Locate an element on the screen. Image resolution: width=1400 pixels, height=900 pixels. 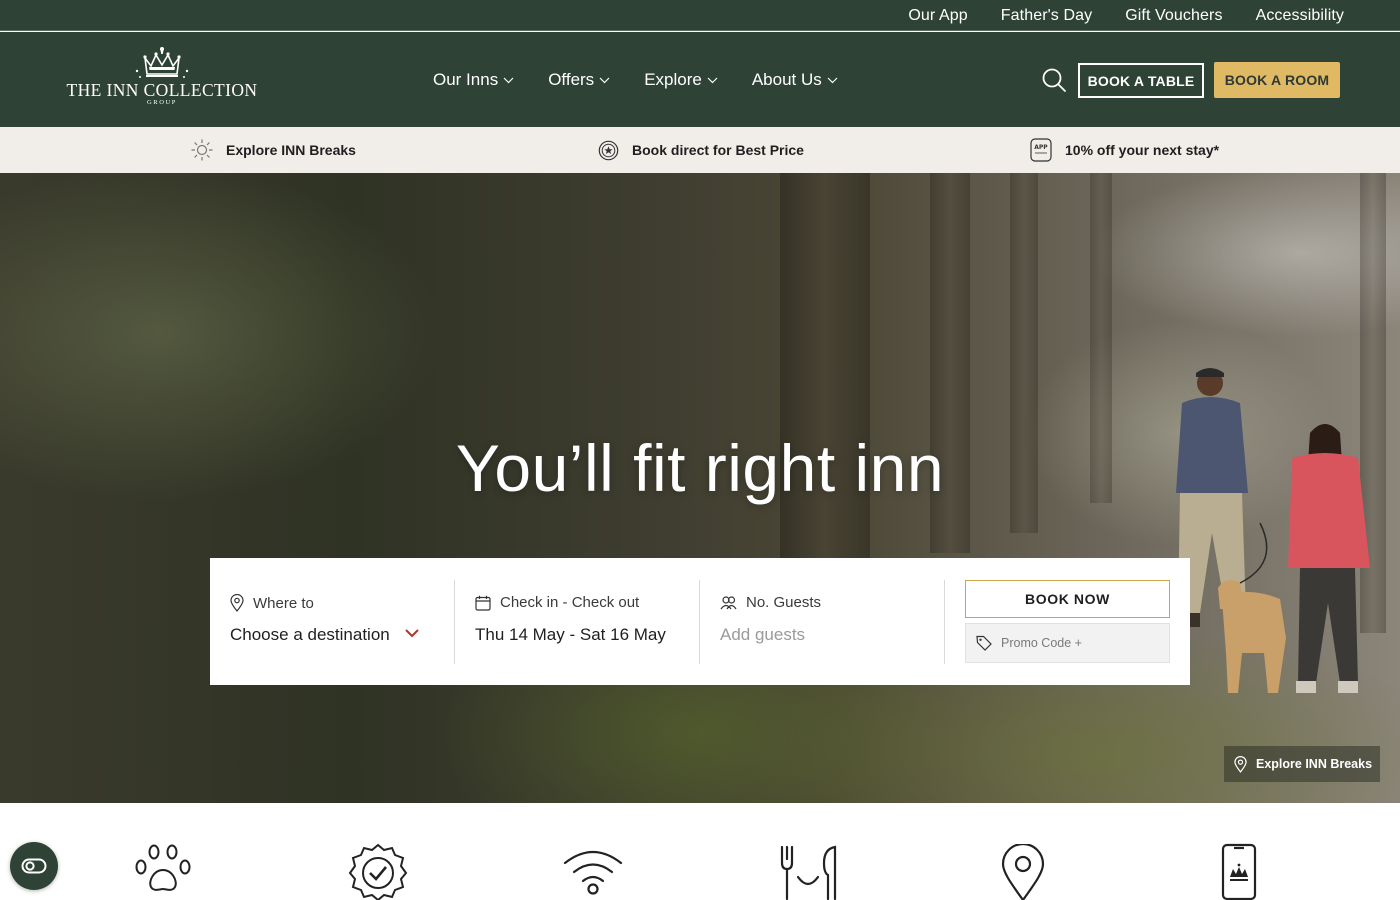
utility-link-our-app: Our App is located at coordinates (937, 15).